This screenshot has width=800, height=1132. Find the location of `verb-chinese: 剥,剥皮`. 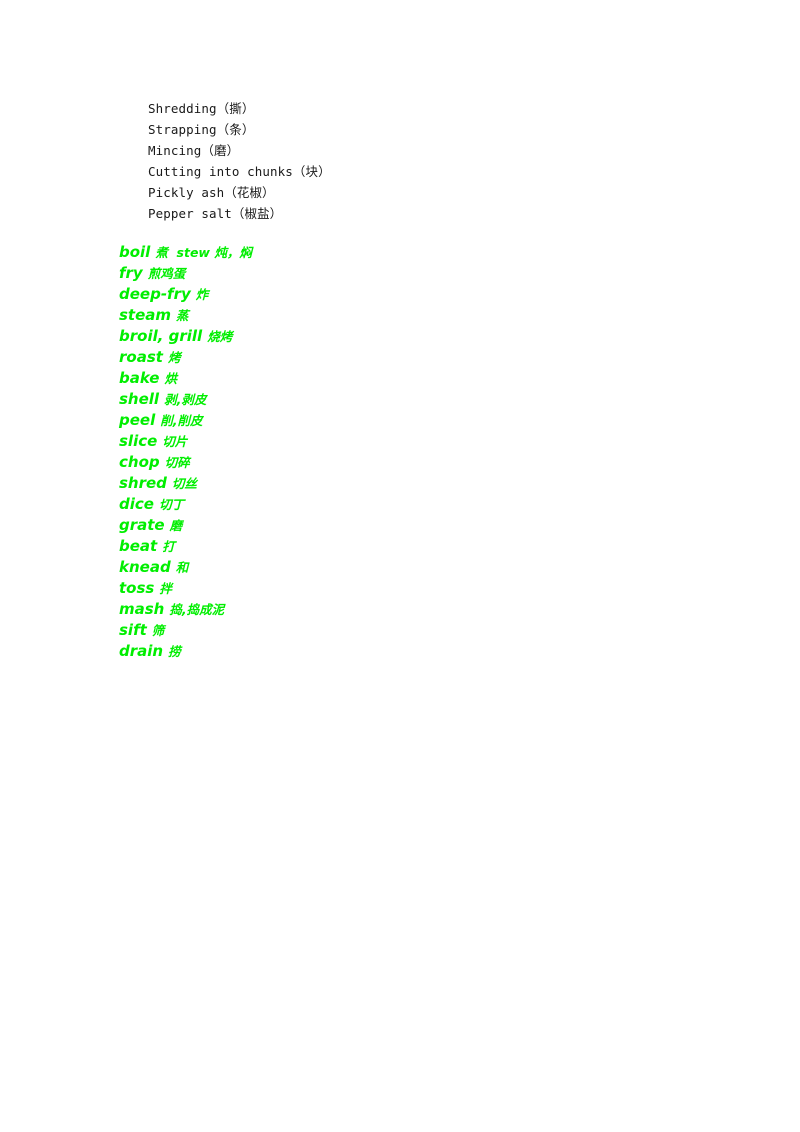

verb-chinese: 剥,剥皮 is located at coordinates (185, 399).